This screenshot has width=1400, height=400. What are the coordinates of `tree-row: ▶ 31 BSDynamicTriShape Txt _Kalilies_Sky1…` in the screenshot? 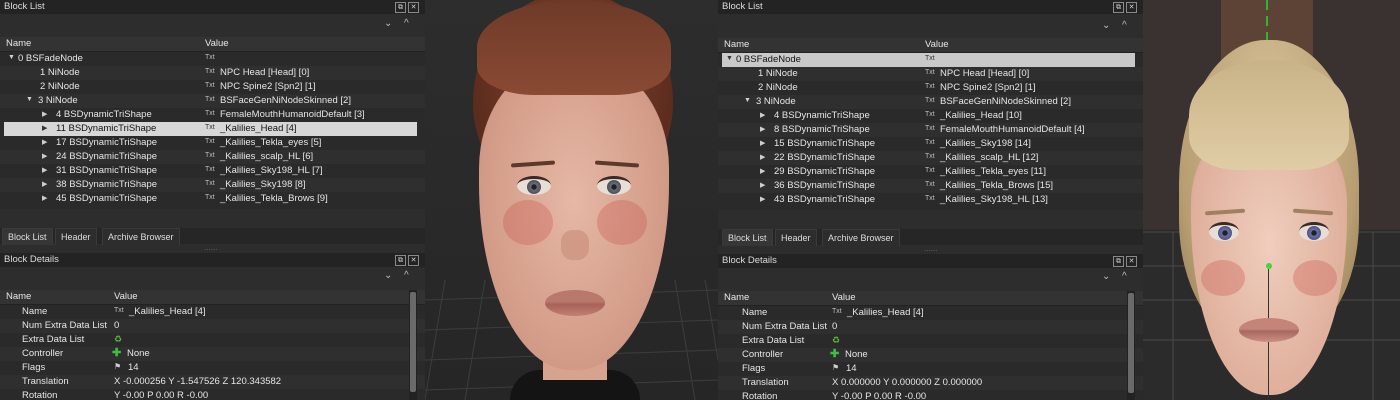 It's located at (212, 171).